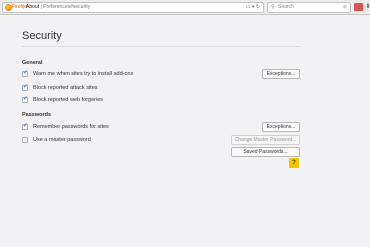 The height and width of the screenshot is (247, 370). Describe the element at coordinates (33, 7) in the screenshot. I see `url-host: About` at that location.